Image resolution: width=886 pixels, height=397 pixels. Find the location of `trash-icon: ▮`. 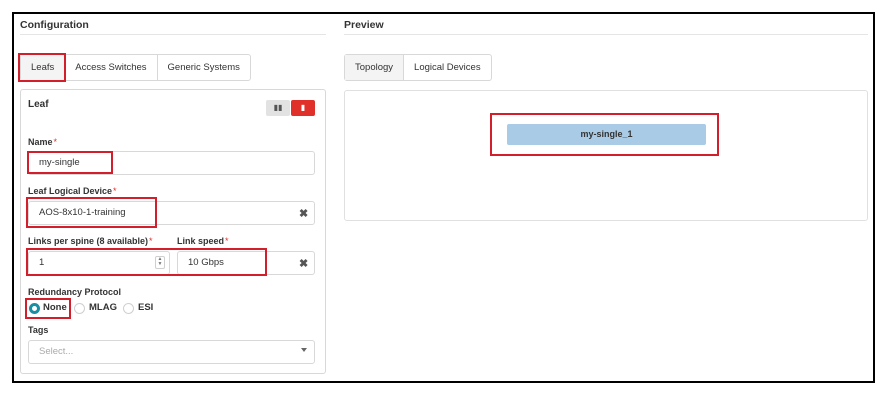

trash-icon: ▮ is located at coordinates (303, 107).